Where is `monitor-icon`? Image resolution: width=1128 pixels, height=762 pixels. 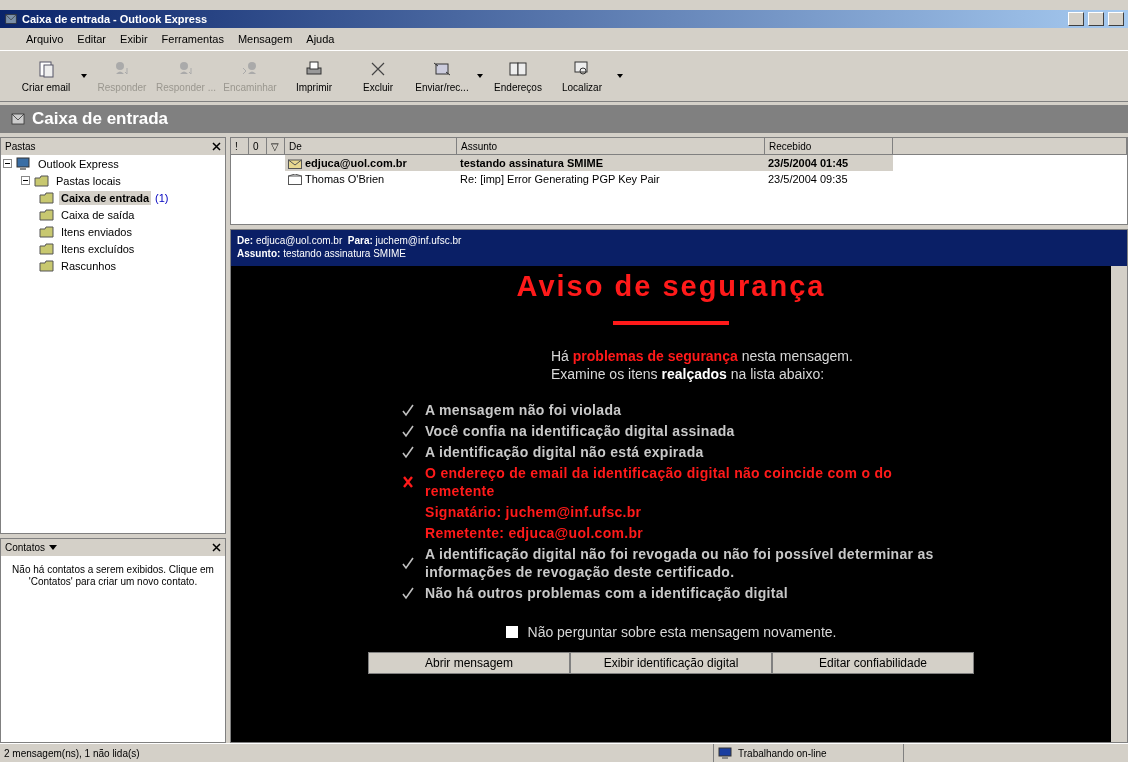 monitor-icon is located at coordinates (725, 753).